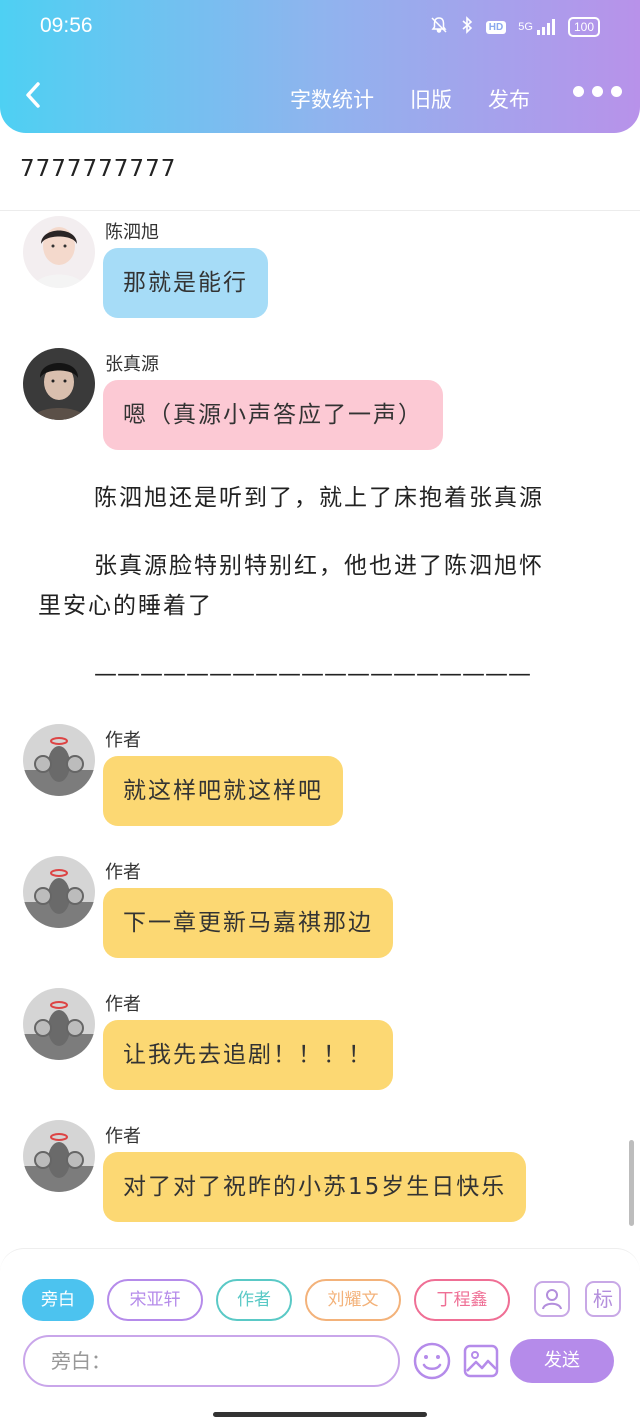 The width and height of the screenshot is (640, 1422). I want to click on role-chips: 旁白 宋亚轩 作者 刘耀文 丁程鑫, so click(266, 1300).